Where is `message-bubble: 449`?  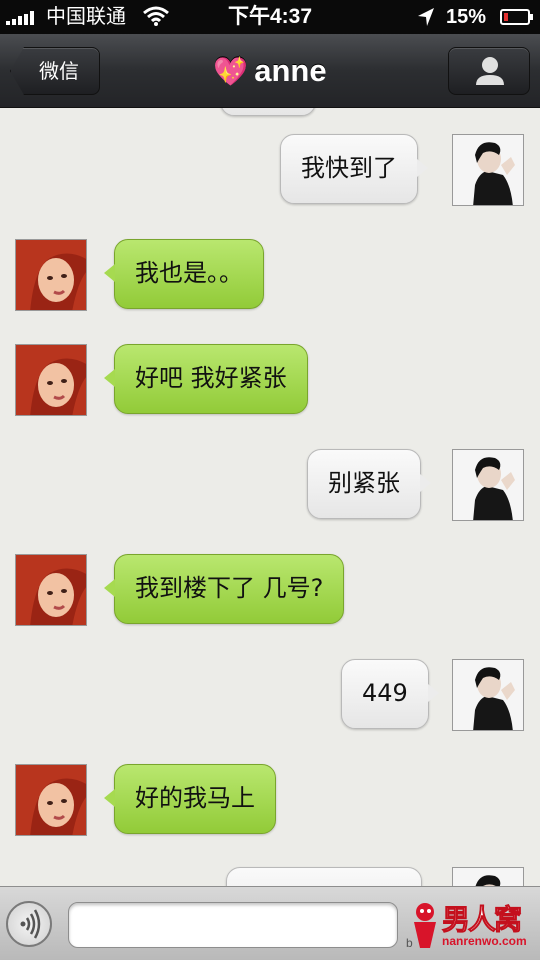
message-bubble: 449 is located at coordinates (390, 694).